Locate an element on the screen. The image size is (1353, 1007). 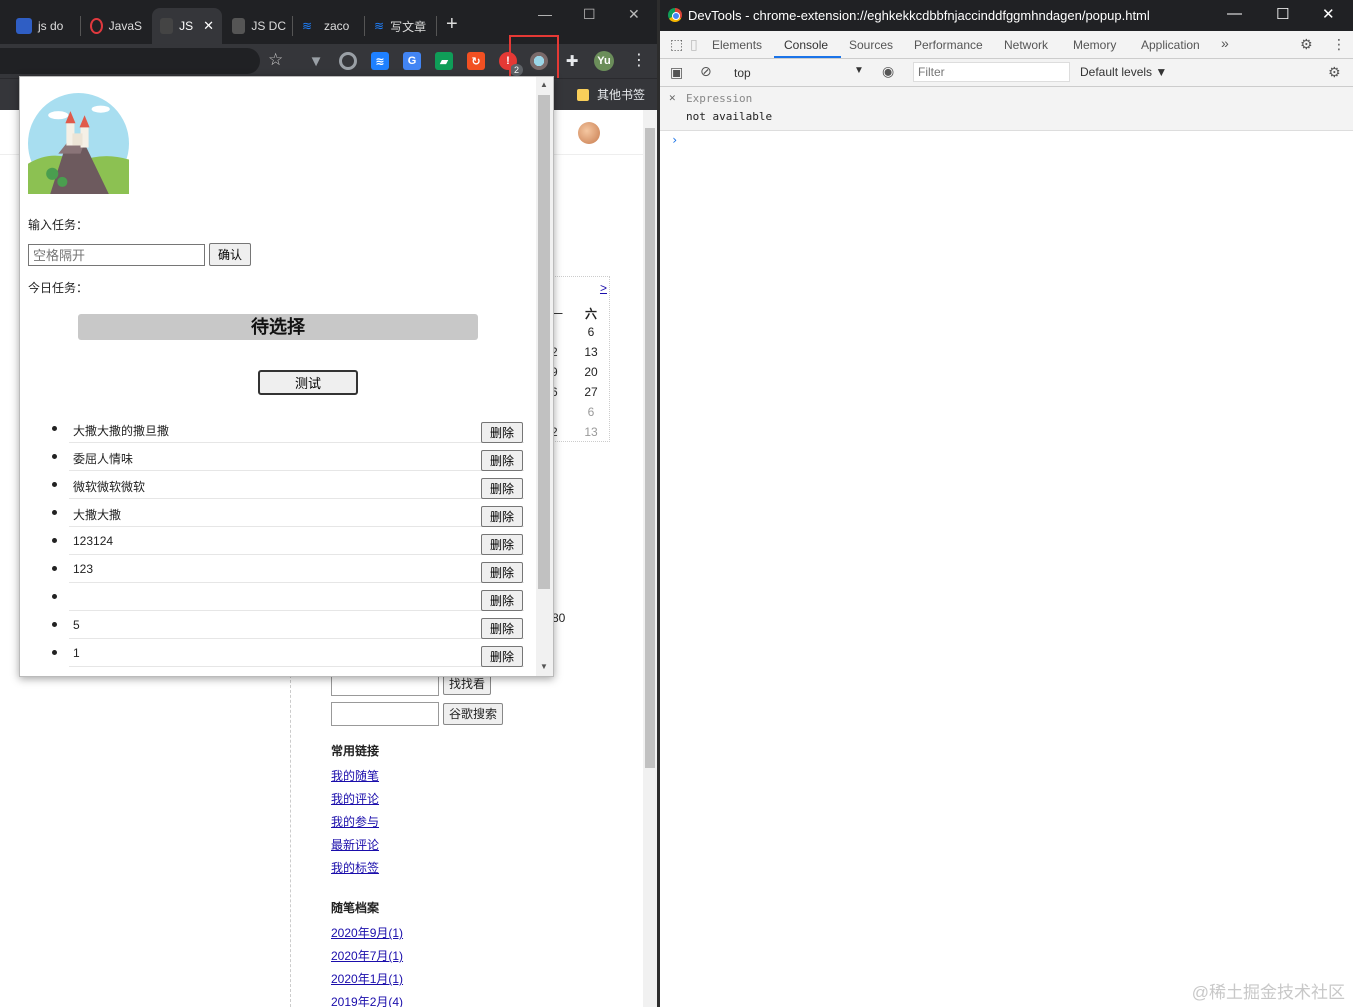
calendar-next-link: > is located at coordinates (603, 288).